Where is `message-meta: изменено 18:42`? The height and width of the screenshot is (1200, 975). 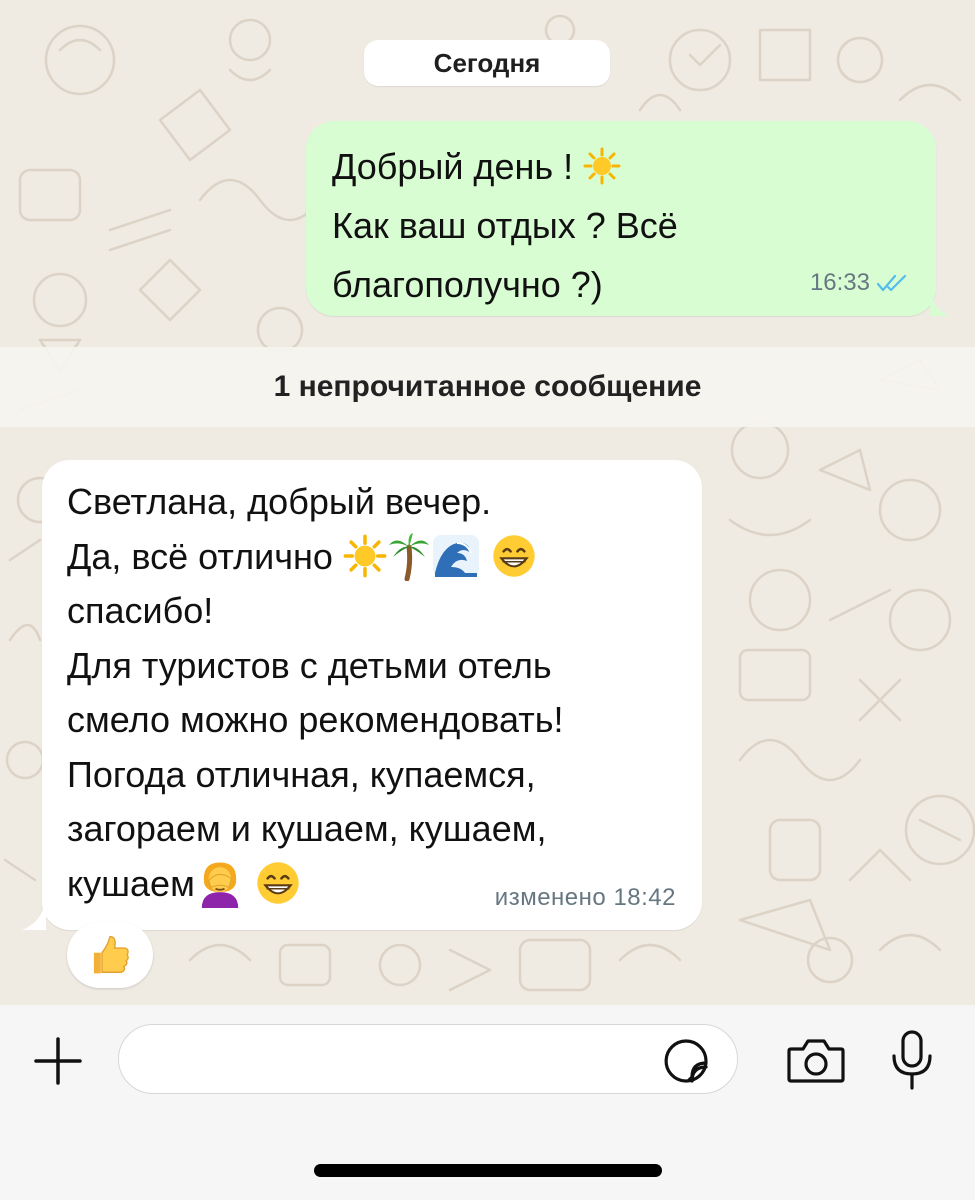 message-meta: изменено 18:42 is located at coordinates (585, 898).